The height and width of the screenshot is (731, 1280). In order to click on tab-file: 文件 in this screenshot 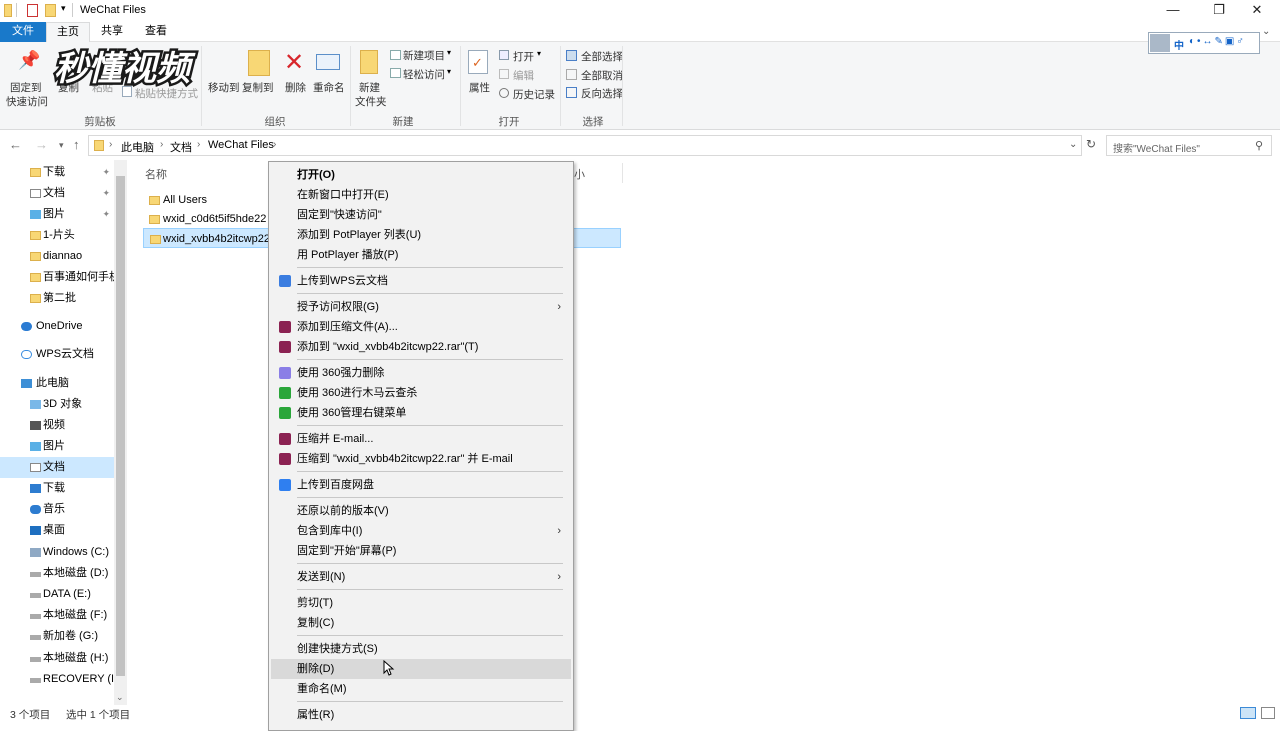, I will do `click(23, 32)`.